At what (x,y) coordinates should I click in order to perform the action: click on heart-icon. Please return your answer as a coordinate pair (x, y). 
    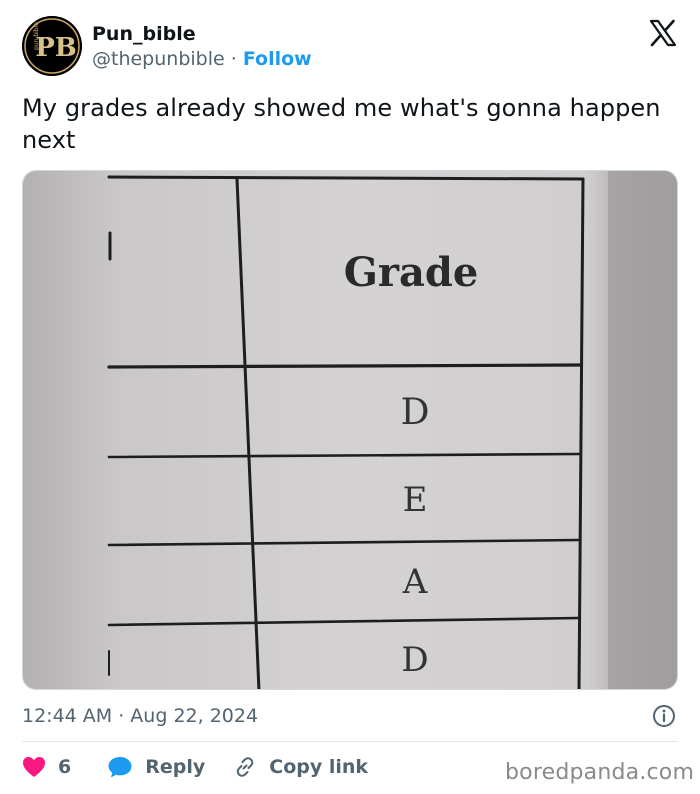
    Looking at the image, I should click on (34, 767).